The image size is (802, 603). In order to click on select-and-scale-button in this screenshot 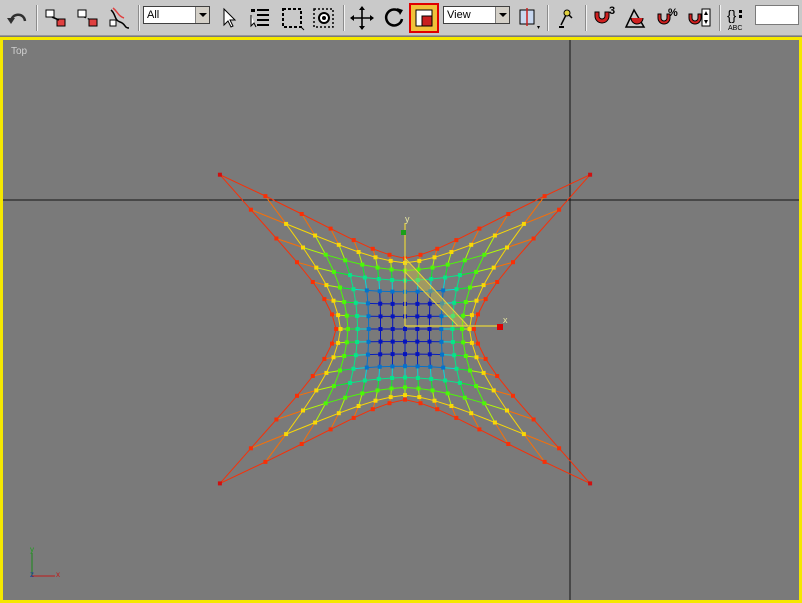, I will do `click(424, 18)`.